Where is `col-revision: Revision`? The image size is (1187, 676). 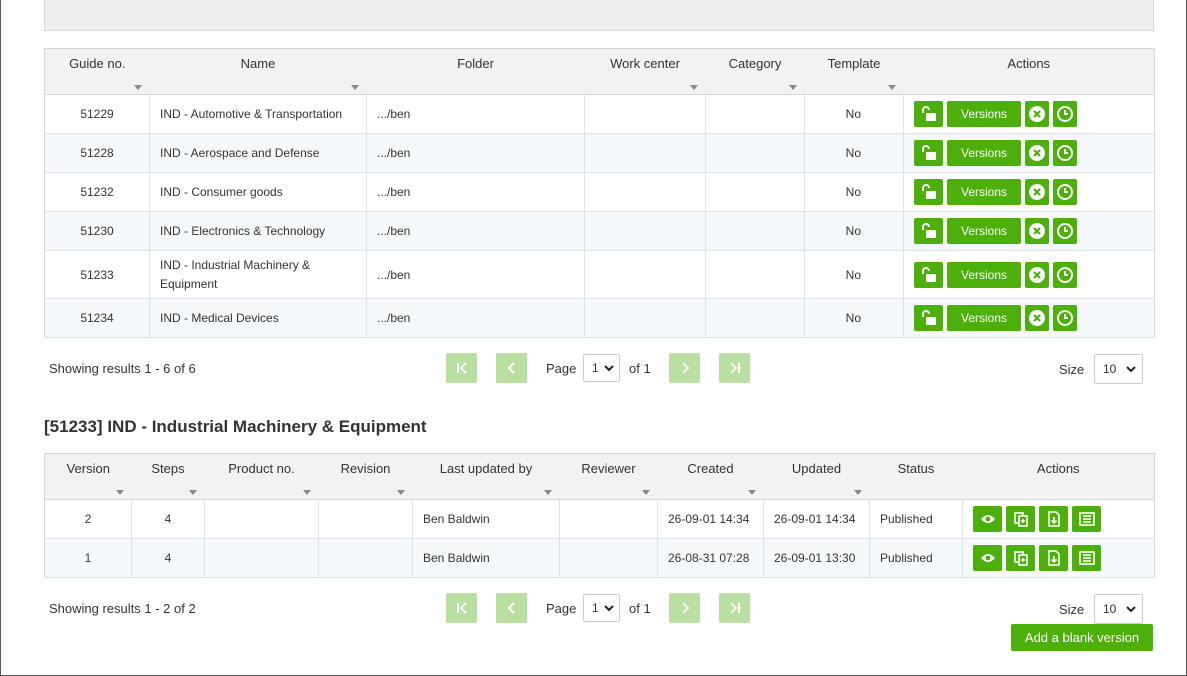 col-revision: Revision is located at coordinates (365, 476).